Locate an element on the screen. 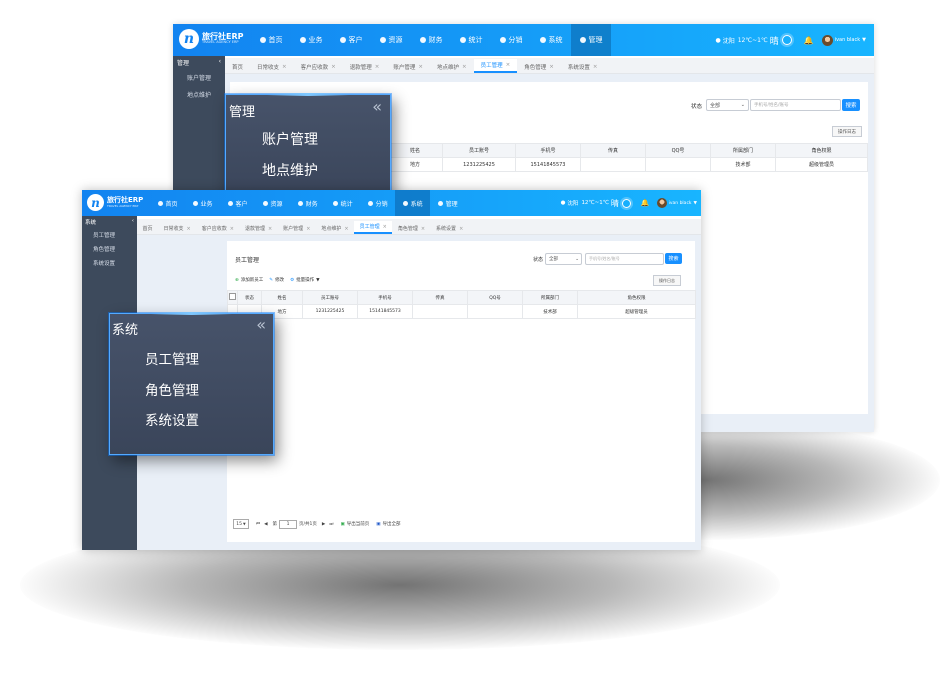 The height and width of the screenshot is (674, 951). select-all-checkbox is located at coordinates (232, 296).